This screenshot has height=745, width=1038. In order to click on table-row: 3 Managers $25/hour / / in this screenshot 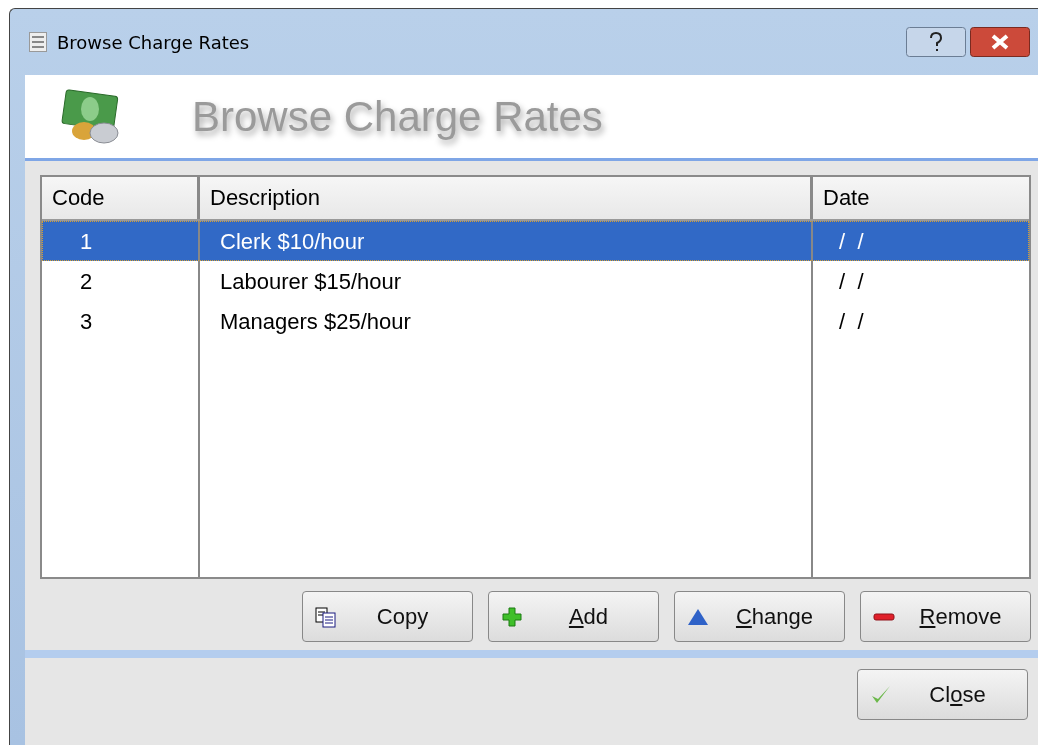, I will do `click(535, 321)`.